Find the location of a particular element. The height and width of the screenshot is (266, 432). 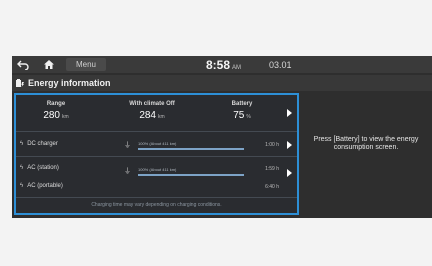

charge-time: 1:00 h is located at coordinates (272, 145).